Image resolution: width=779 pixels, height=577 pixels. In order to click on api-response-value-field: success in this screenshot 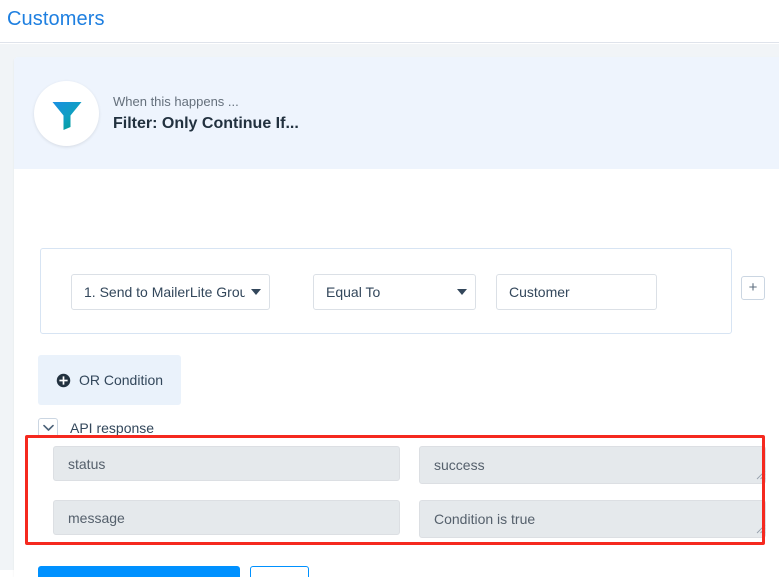, I will do `click(592, 465)`.